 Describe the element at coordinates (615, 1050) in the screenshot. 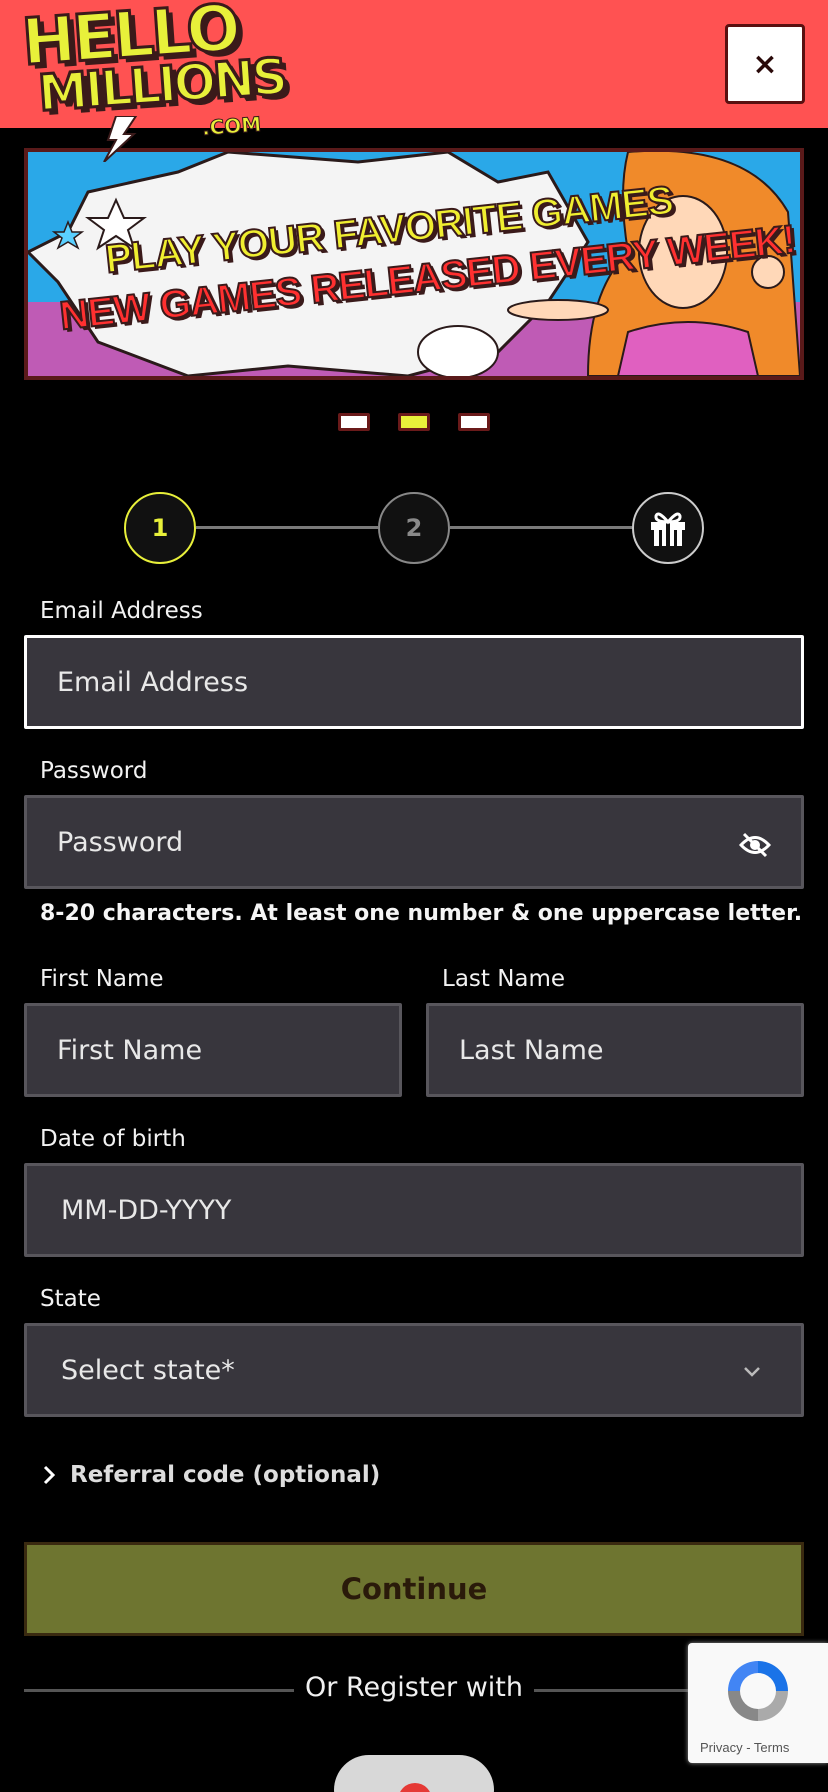

I see `last-name-input: Last Name` at that location.